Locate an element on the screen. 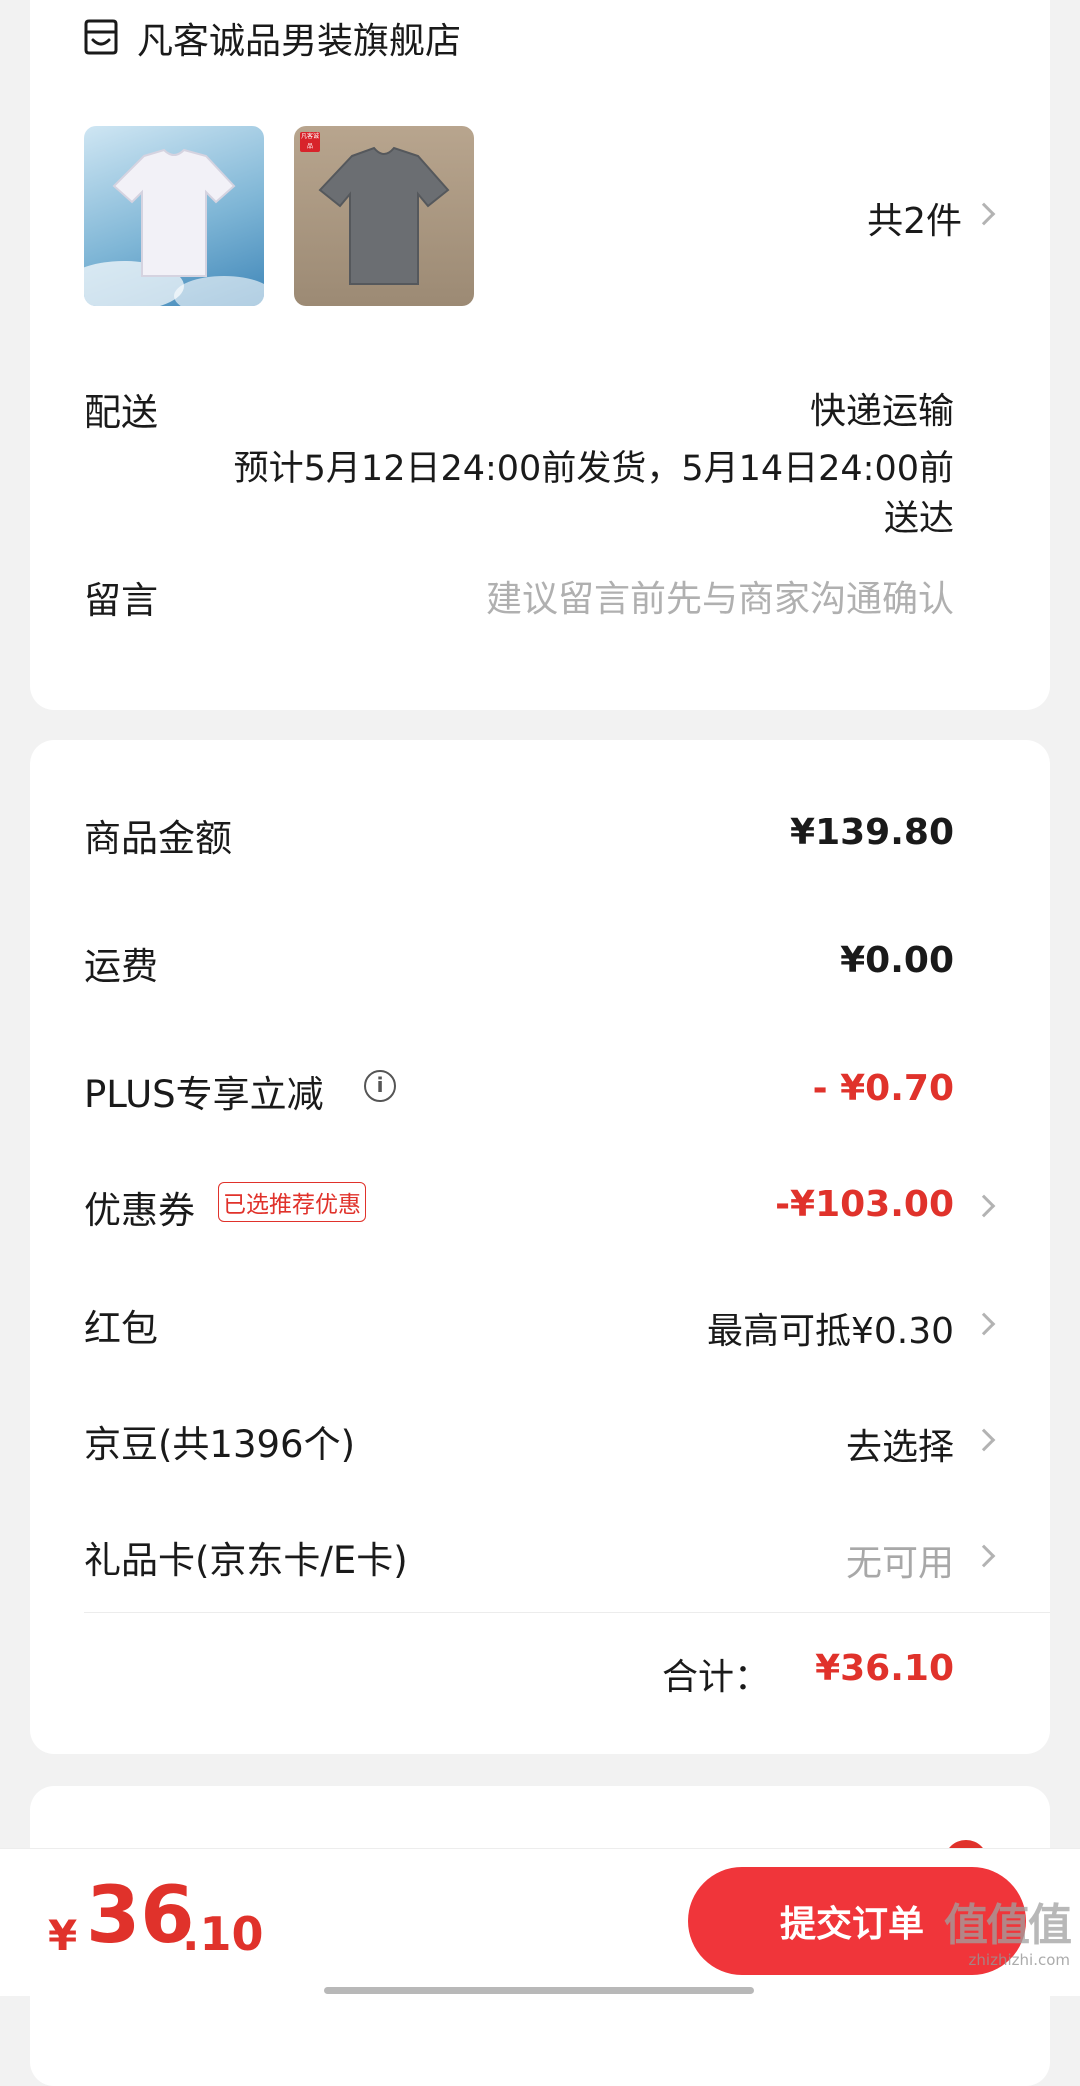  message-label: 留言 is located at coordinates (121, 600).